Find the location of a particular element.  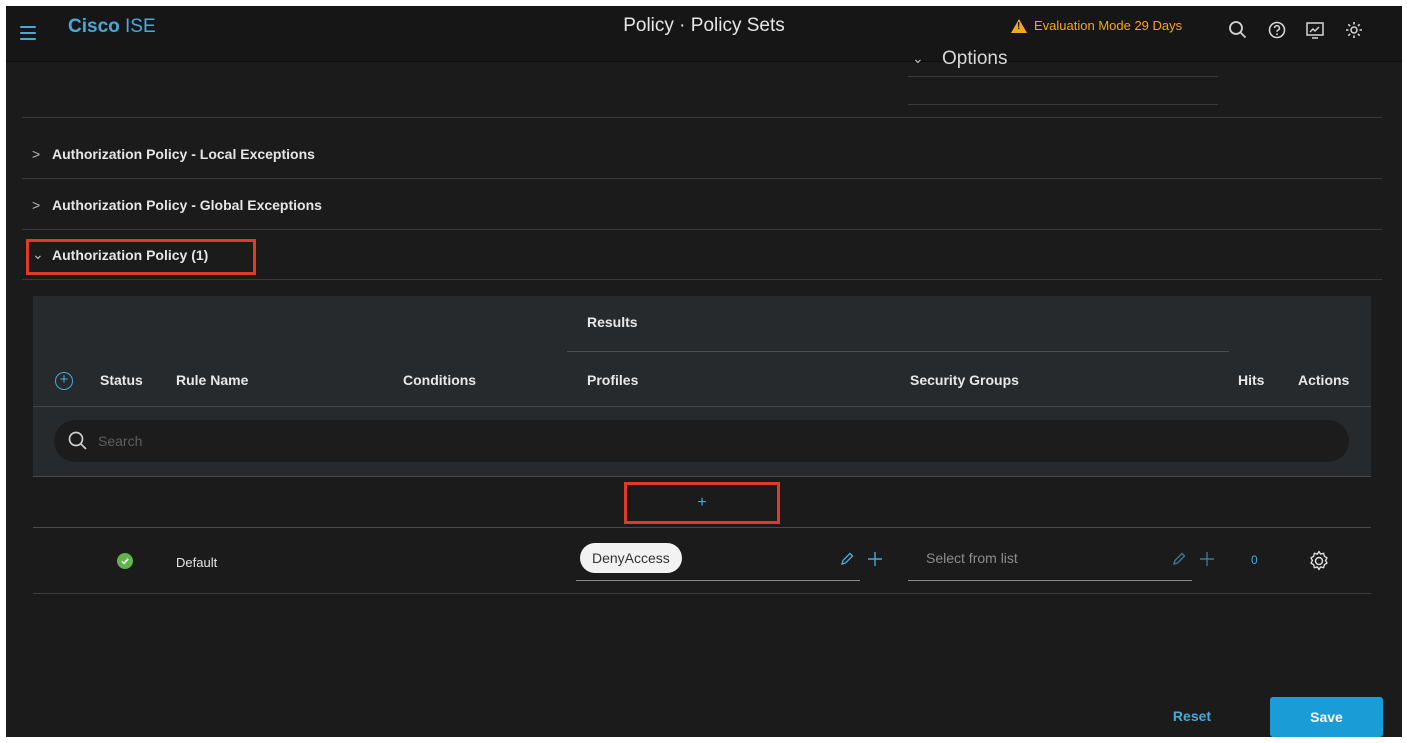

profile-chip: DenyAccess is located at coordinates (631, 558).